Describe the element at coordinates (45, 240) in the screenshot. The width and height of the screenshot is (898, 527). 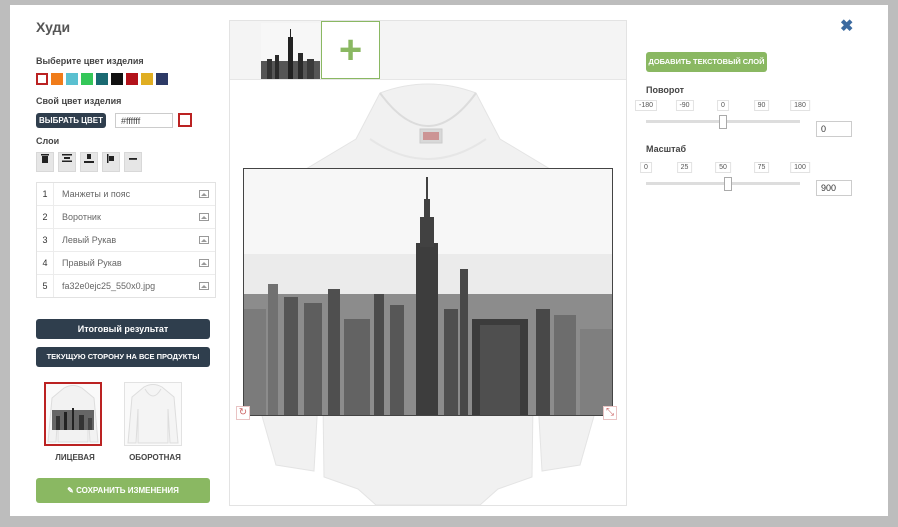
I see `layer-number: 3` at that location.